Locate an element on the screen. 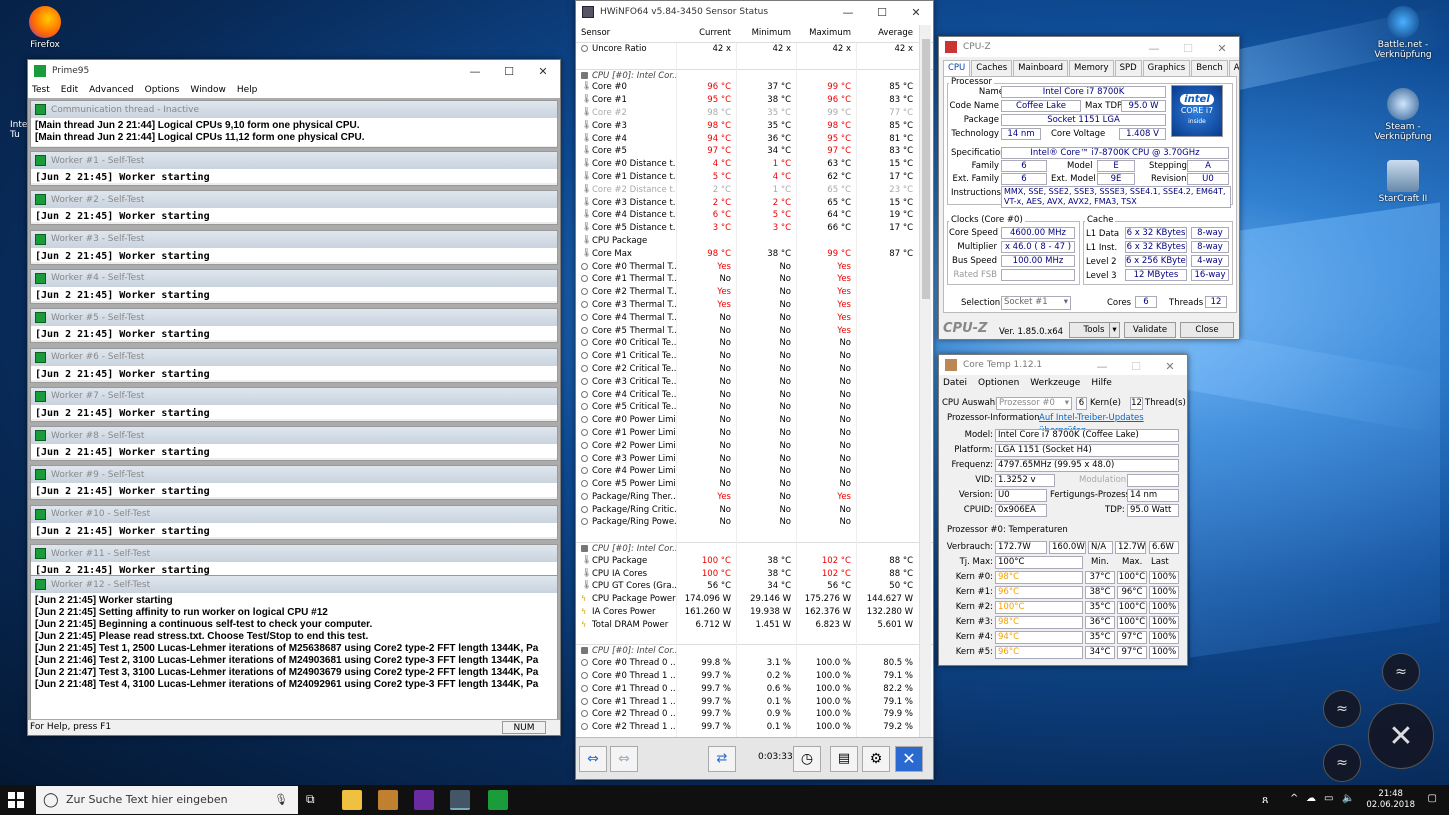 The width and height of the screenshot is (1449, 815). col-header-sensor: Sensor is located at coordinates (629, 33).